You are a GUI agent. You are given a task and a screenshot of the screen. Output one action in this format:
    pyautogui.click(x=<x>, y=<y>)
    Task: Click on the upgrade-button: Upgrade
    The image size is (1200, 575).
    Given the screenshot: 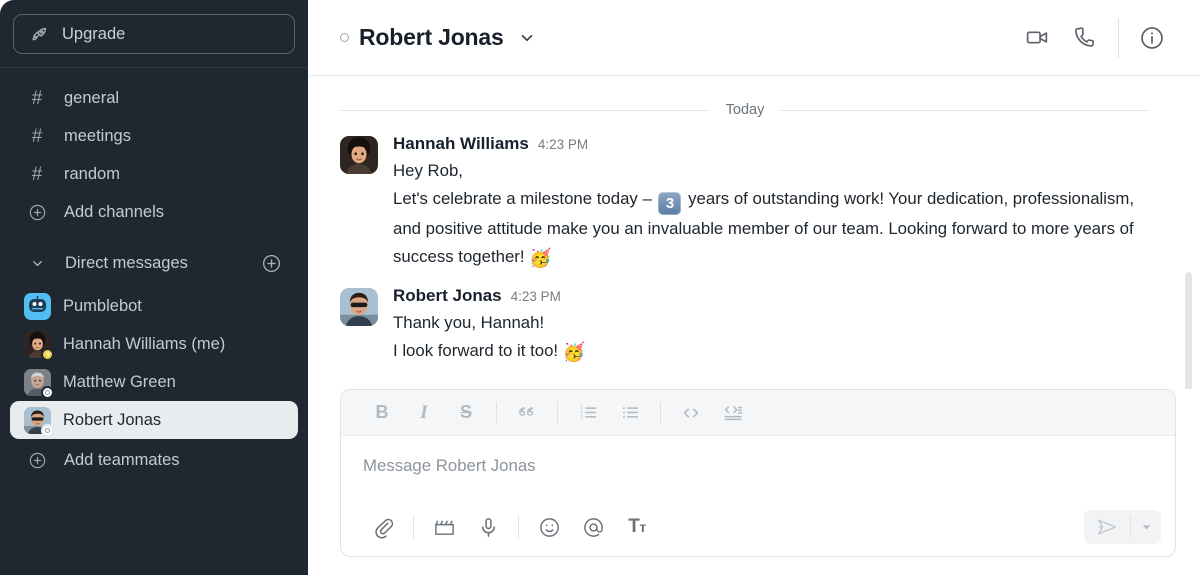 What is the action you would take?
    pyautogui.click(x=154, y=34)
    